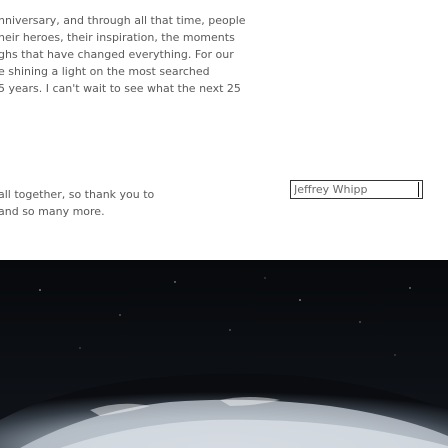  What do you see at coordinates (105, 71) in the screenshot?
I see `text-line: e shining a light on the most searched` at bounding box center [105, 71].